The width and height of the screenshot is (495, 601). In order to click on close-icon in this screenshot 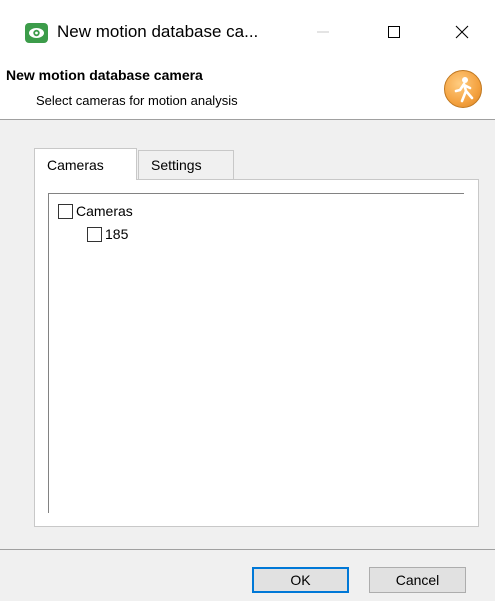, I will do `click(462, 32)`.